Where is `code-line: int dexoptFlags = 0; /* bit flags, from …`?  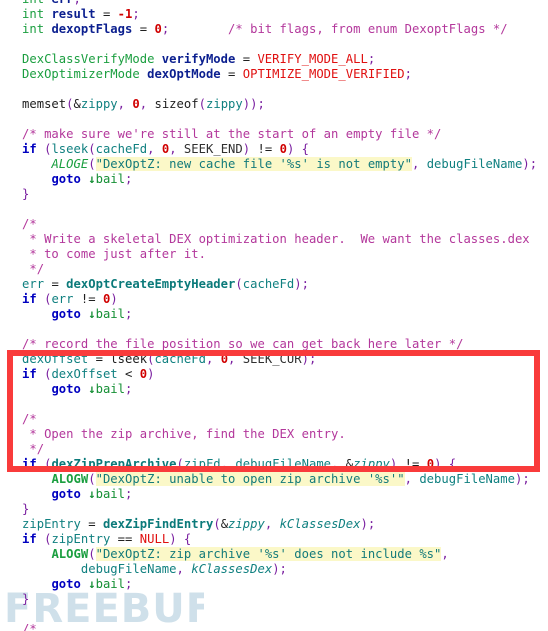 code-line: int dexoptFlags = 0; /* bit flags, from … is located at coordinates (265, 29).